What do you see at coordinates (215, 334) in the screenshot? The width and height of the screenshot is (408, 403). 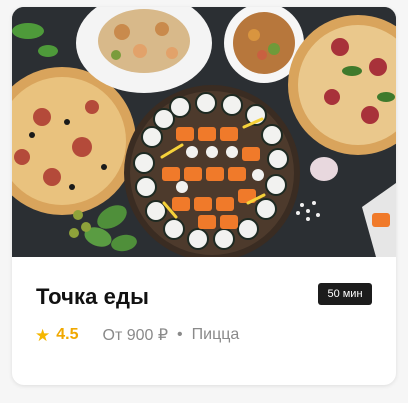 I see `category-label: Пицца` at bounding box center [215, 334].